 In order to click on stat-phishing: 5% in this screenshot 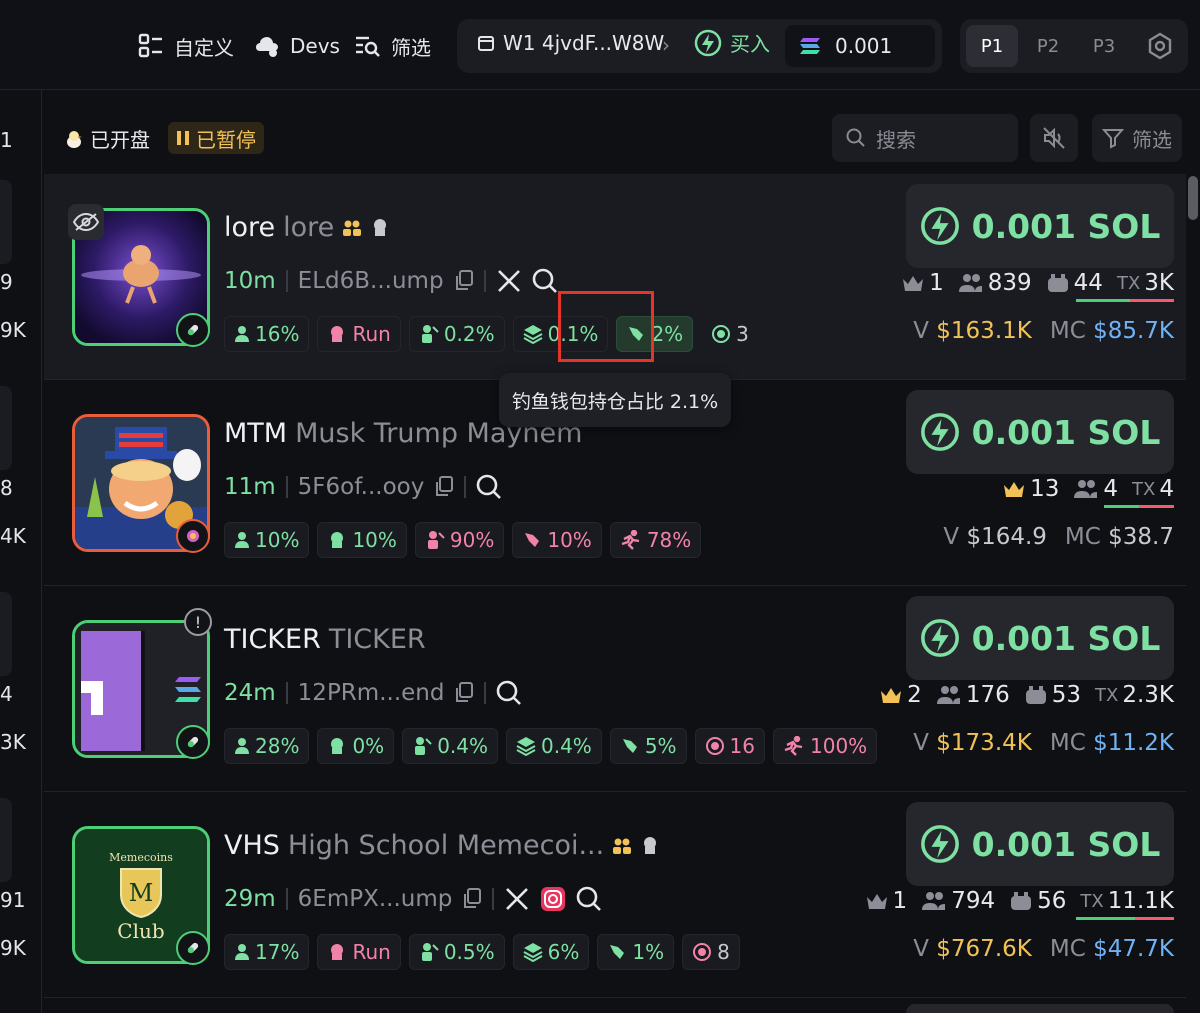, I will do `click(648, 746)`.